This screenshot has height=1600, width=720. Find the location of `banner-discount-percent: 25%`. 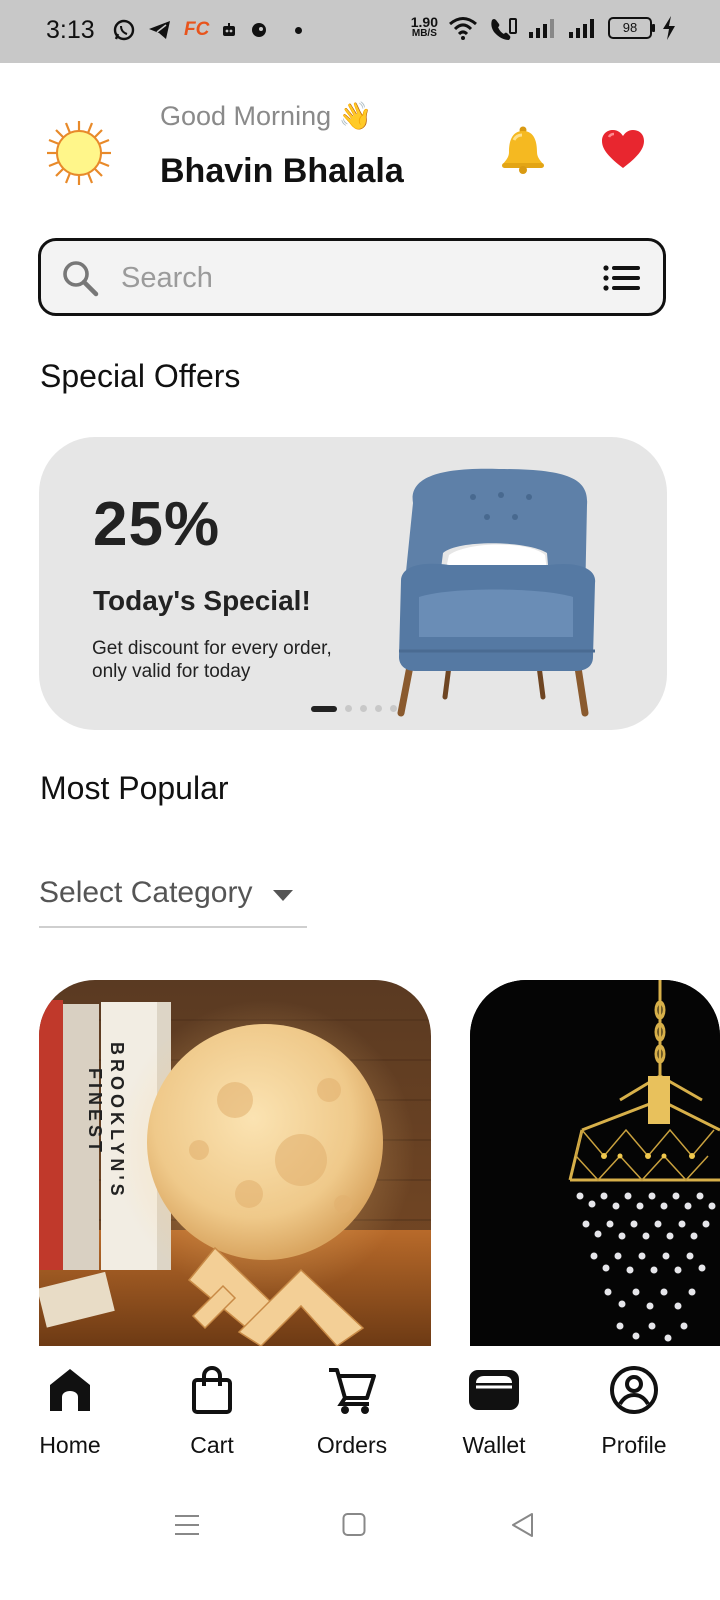

banner-discount-percent: 25% is located at coordinates (157, 524).